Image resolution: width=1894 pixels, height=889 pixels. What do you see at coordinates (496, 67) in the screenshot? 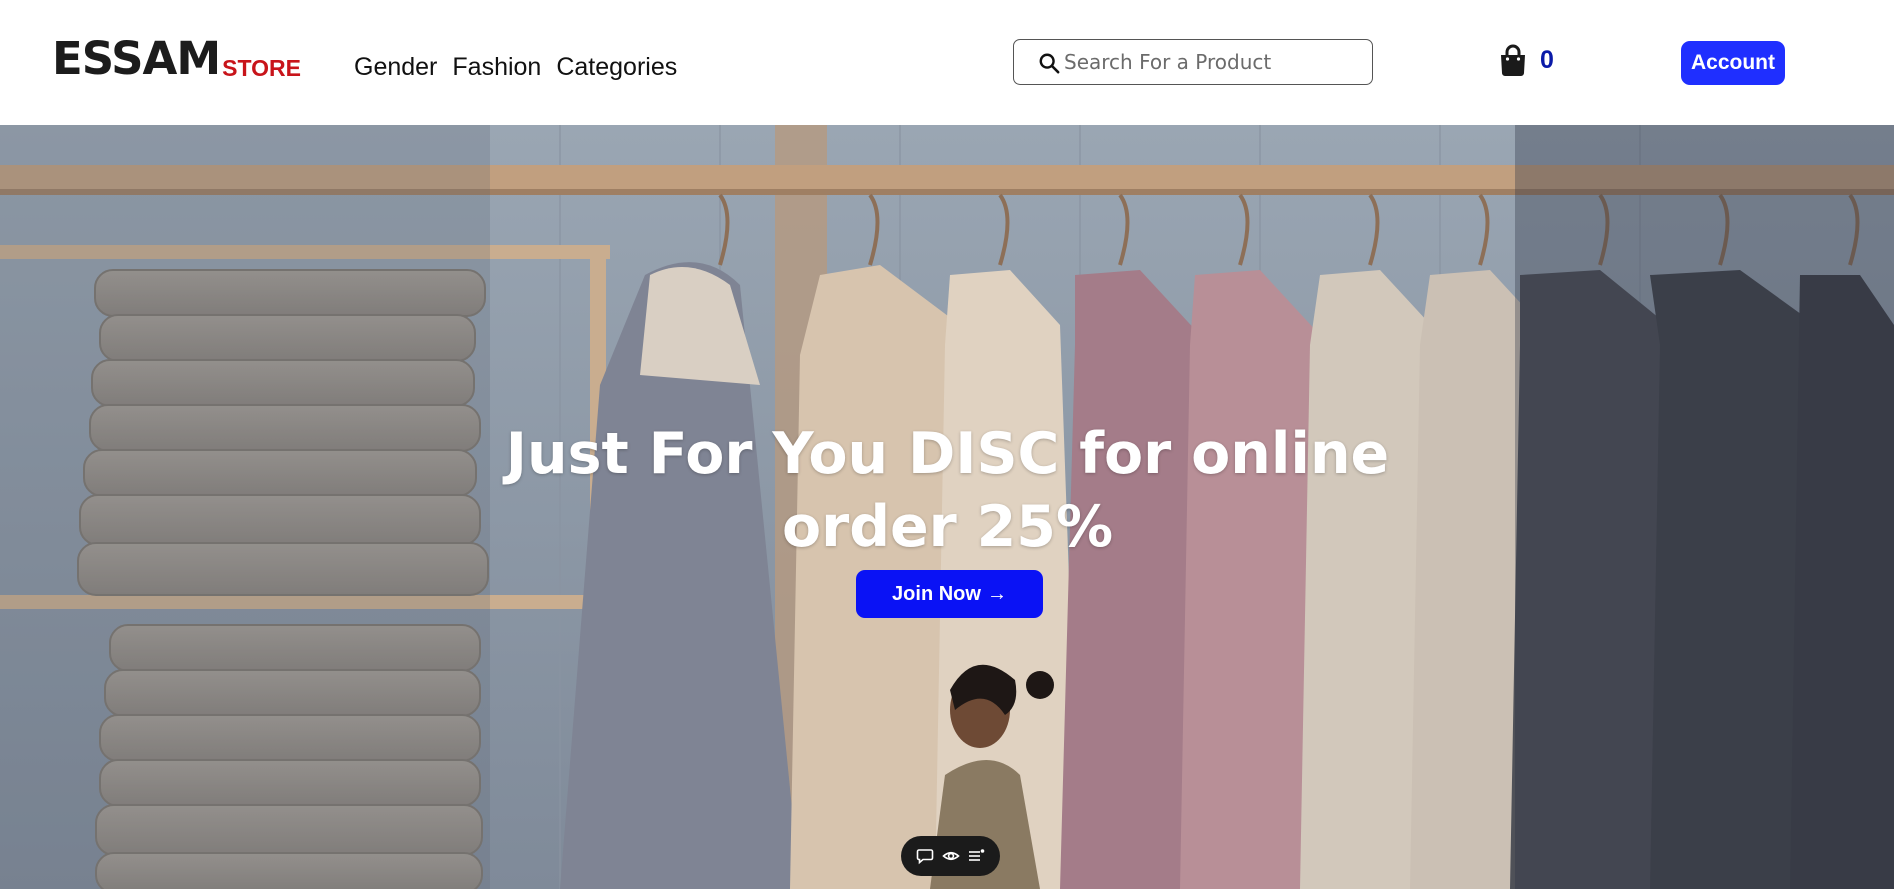
I see `nav-item-fashion: Fashion` at bounding box center [496, 67].